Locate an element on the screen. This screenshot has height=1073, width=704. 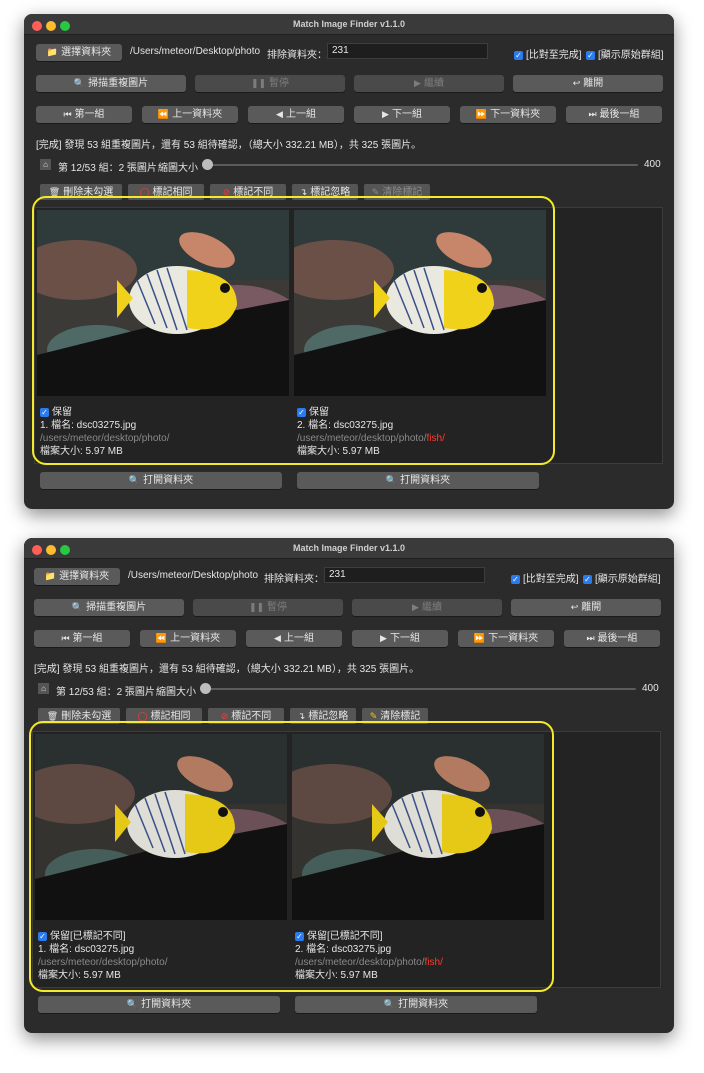
eraser-icon: ✎ is located at coordinates (373, 716).